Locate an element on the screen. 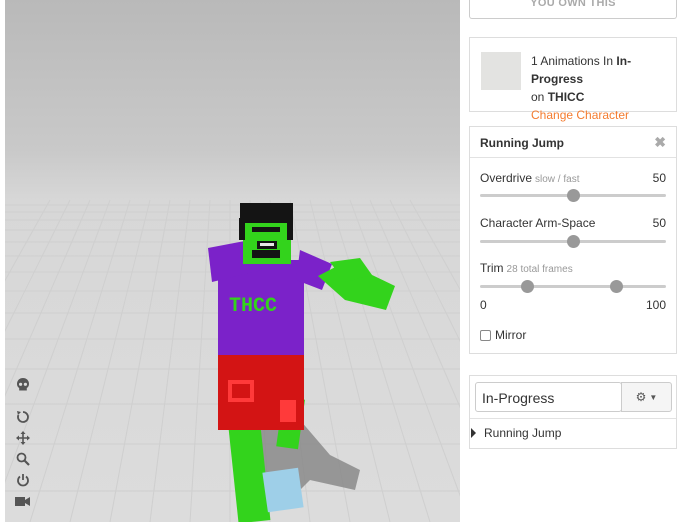 The height and width of the screenshot is (522, 684). arm-space-slider is located at coordinates (573, 241).